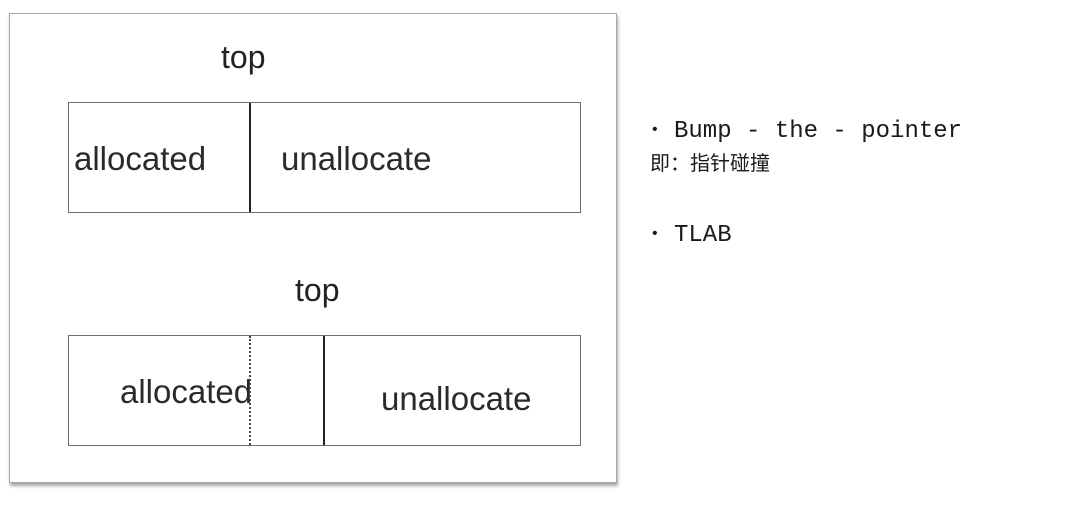 This screenshot has width=1069, height=505. I want to click on old-top-pointer-divider, so click(250, 390).